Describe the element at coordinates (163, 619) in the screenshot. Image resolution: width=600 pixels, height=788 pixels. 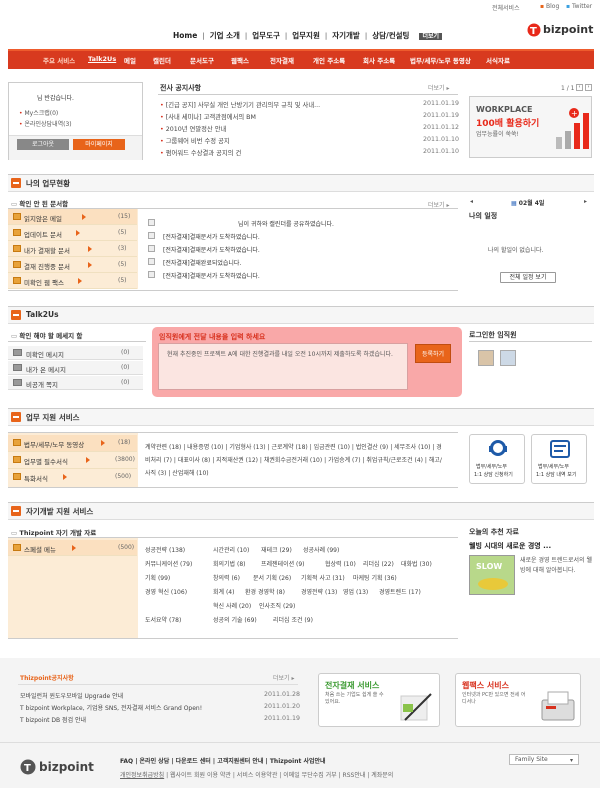
I see `dev-link: 도서요약 (78)` at that location.